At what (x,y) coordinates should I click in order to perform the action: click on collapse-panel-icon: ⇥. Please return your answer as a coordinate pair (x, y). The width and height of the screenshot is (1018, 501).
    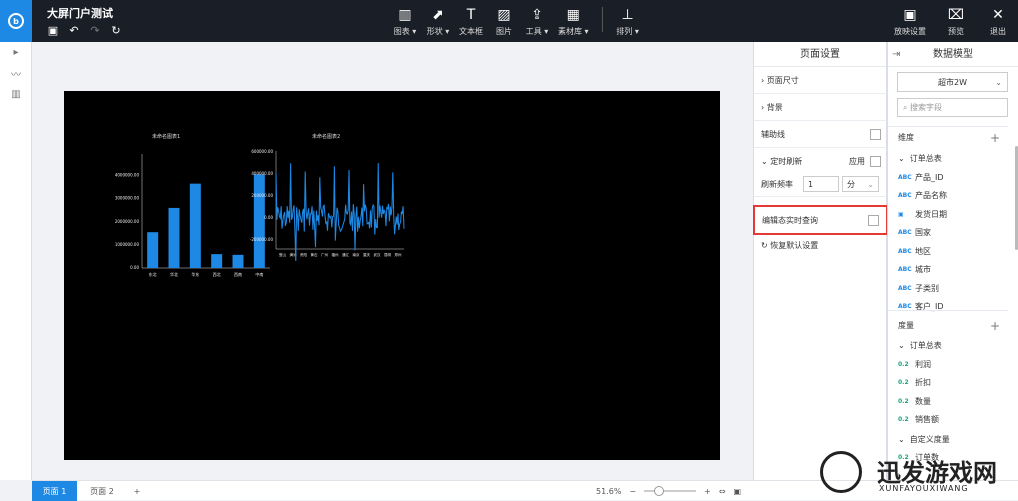
    Looking at the image, I should click on (896, 54).